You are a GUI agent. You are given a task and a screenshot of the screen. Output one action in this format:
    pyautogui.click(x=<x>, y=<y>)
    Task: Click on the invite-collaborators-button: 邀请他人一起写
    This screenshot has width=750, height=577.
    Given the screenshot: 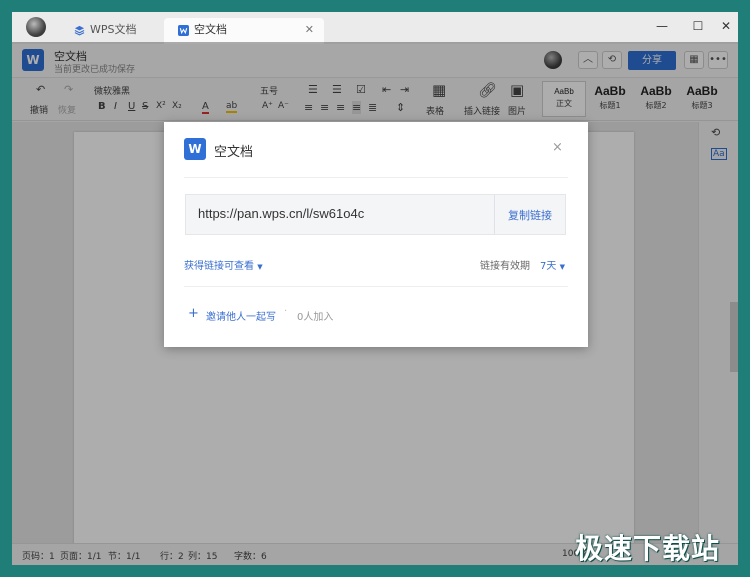 What is the action you would take?
    pyautogui.click(x=241, y=315)
    